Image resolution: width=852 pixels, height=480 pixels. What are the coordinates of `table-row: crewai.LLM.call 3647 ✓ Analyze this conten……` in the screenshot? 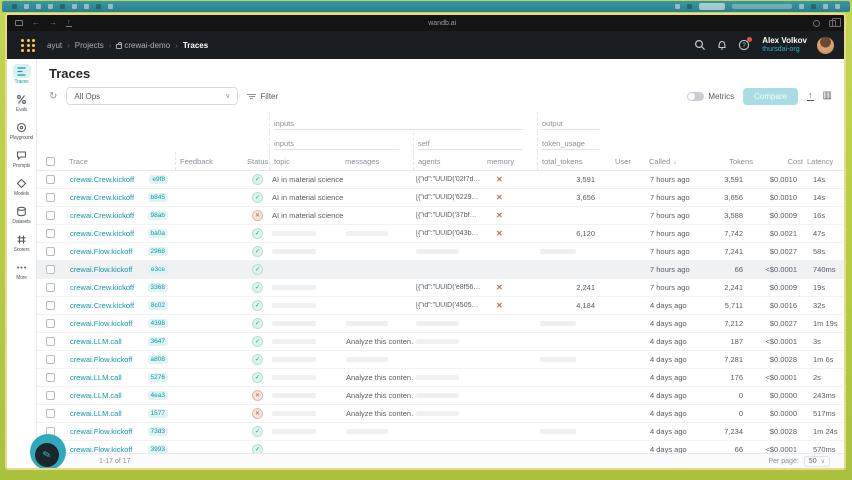 It's located at (440, 342).